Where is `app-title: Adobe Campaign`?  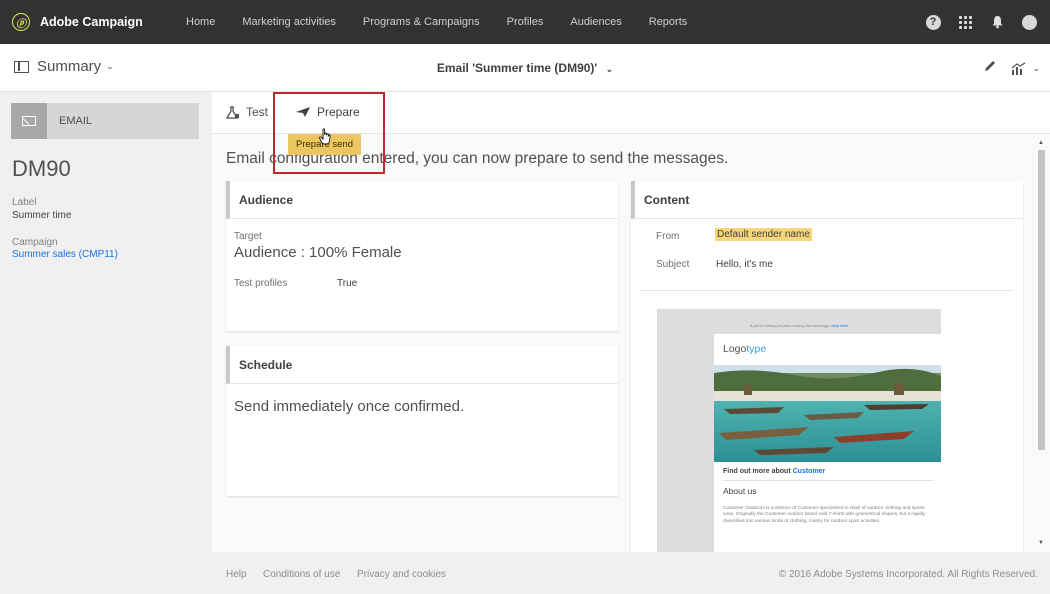 app-title: Adobe Campaign is located at coordinates (91, 22).